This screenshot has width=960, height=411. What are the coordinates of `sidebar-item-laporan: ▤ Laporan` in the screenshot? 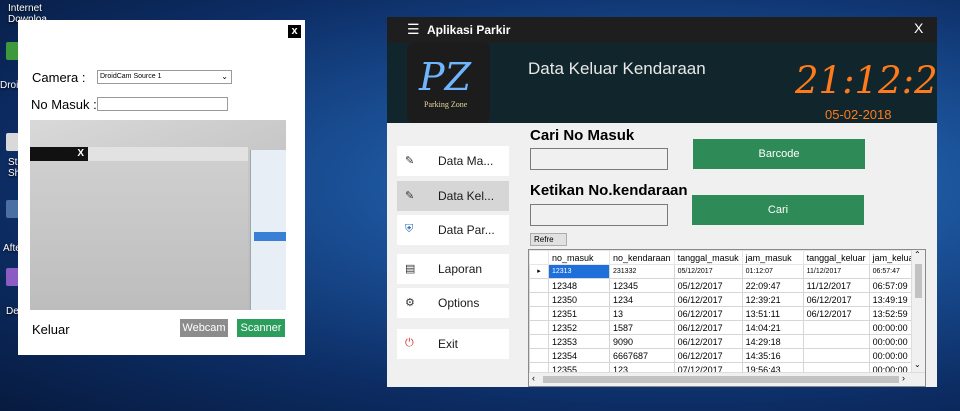 It's located at (453, 269).